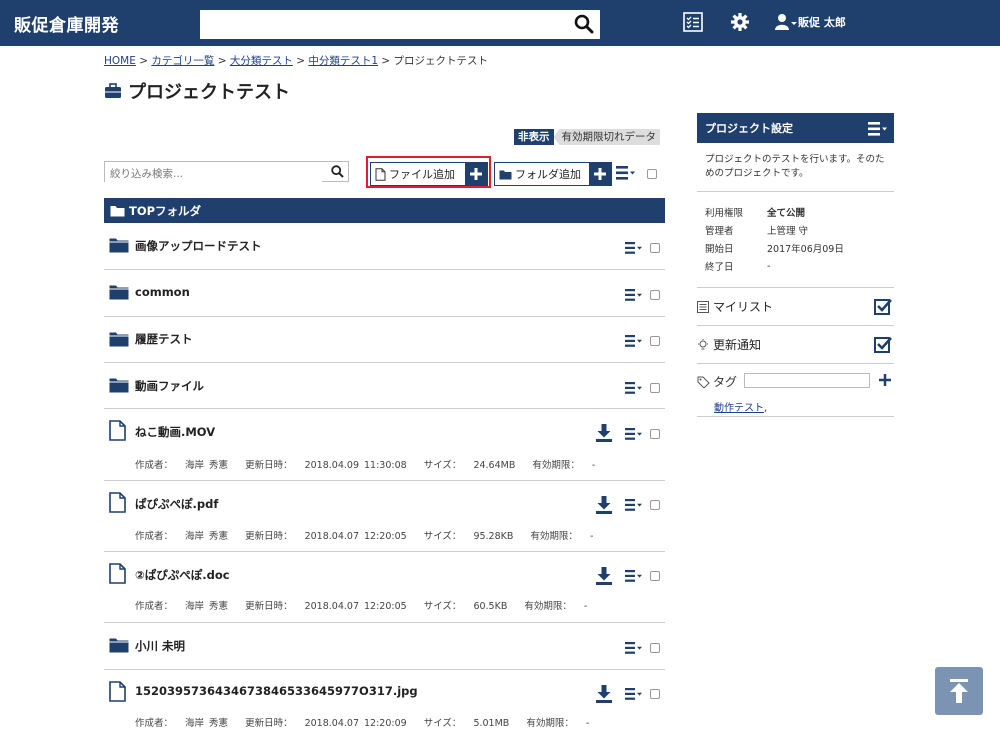 The width and height of the screenshot is (1000, 732). What do you see at coordinates (795, 307) in the screenshot?
I see `mylist-item: マイリスト` at bounding box center [795, 307].